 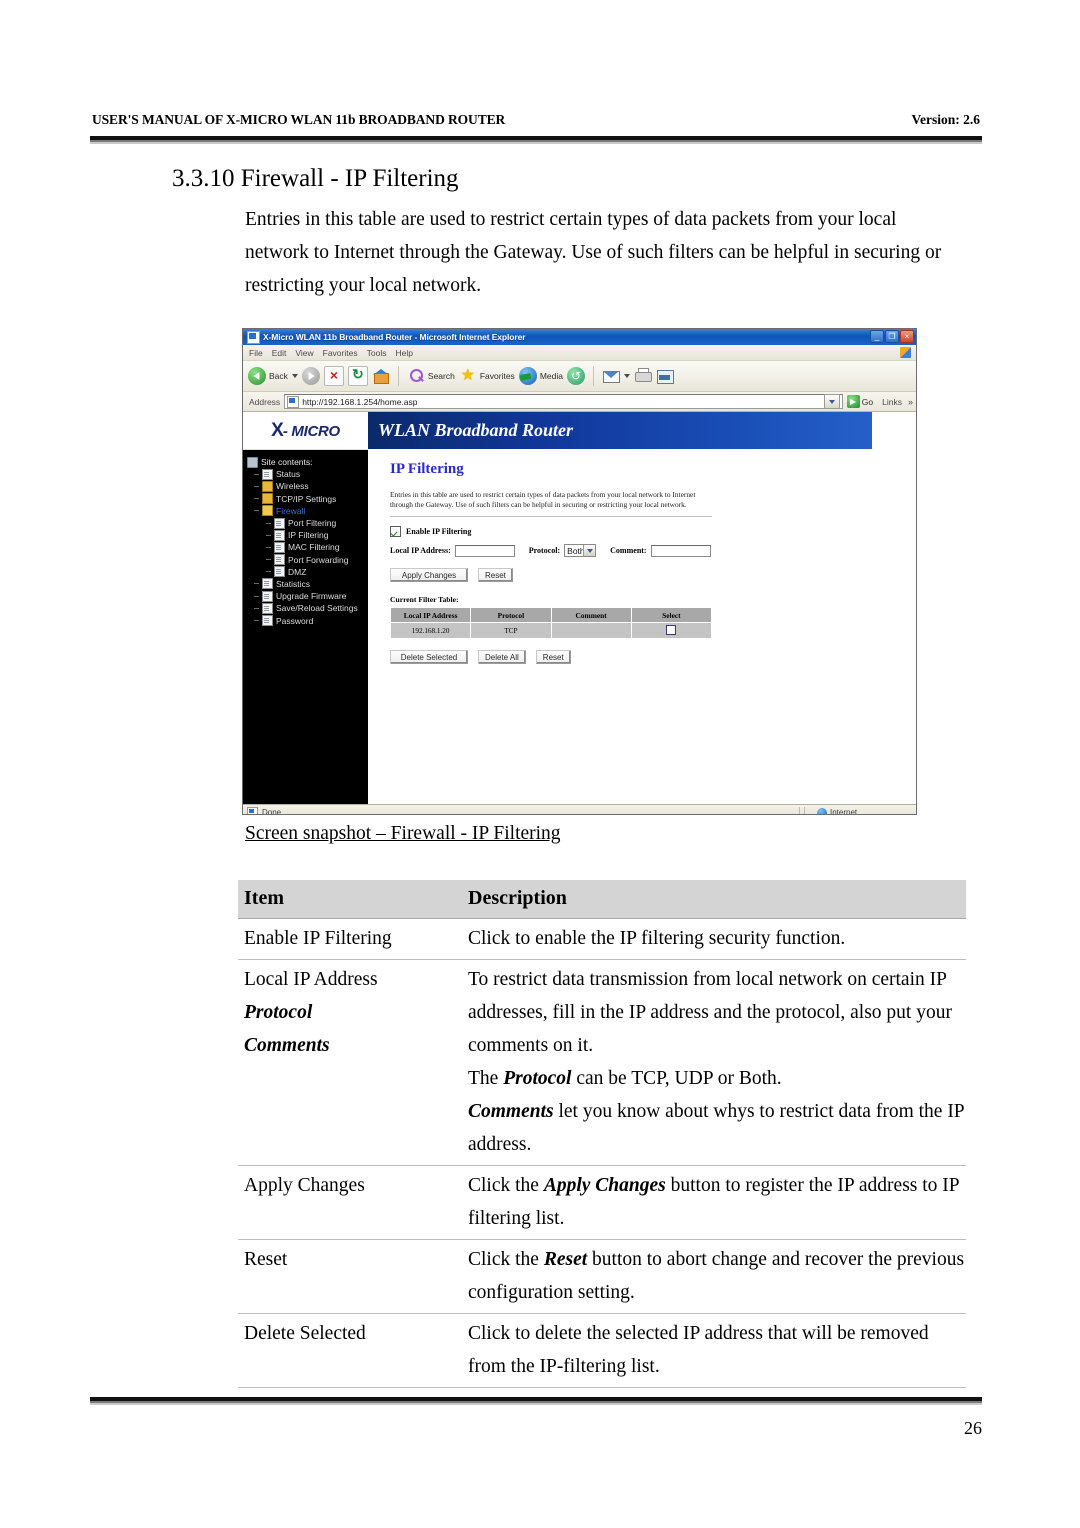 I want to click on enable-ip-filtering-row: Enable IP Filtering, so click(x=645, y=532).